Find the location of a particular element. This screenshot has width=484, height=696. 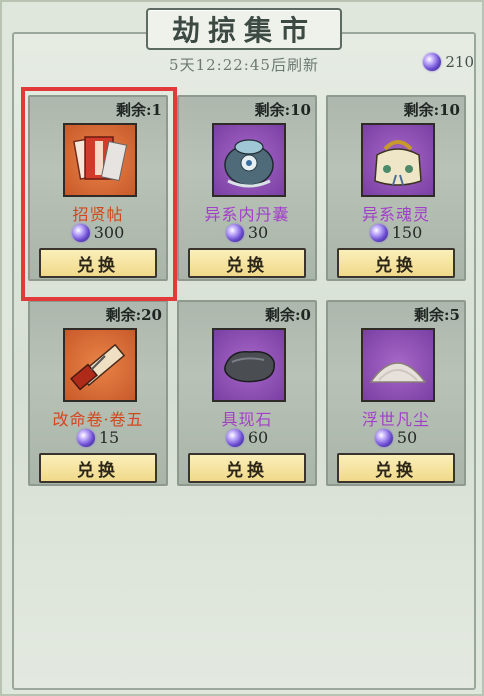

dust-pile-icon is located at coordinates (398, 365).